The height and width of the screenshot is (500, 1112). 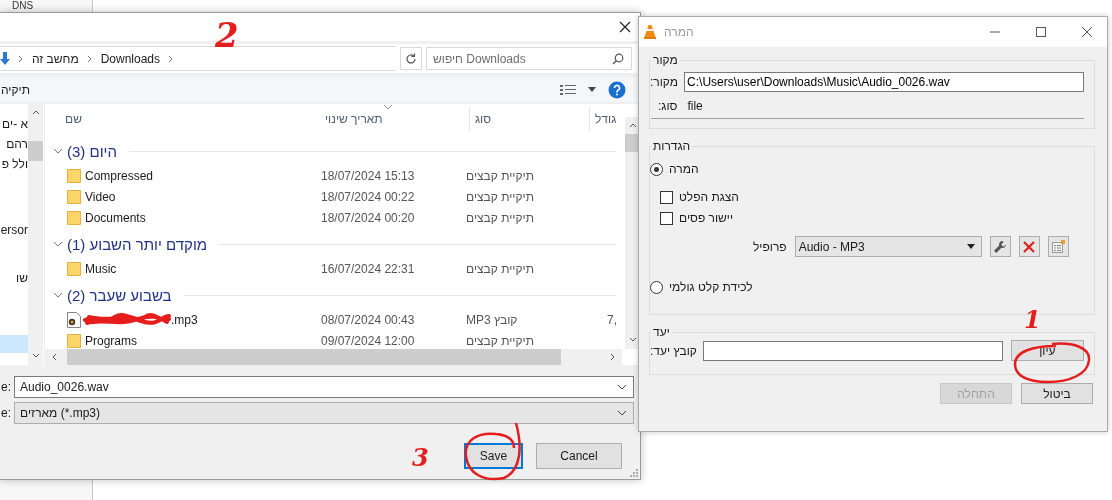 I want to click on option-label: הצגת הפלט, so click(x=709, y=197).